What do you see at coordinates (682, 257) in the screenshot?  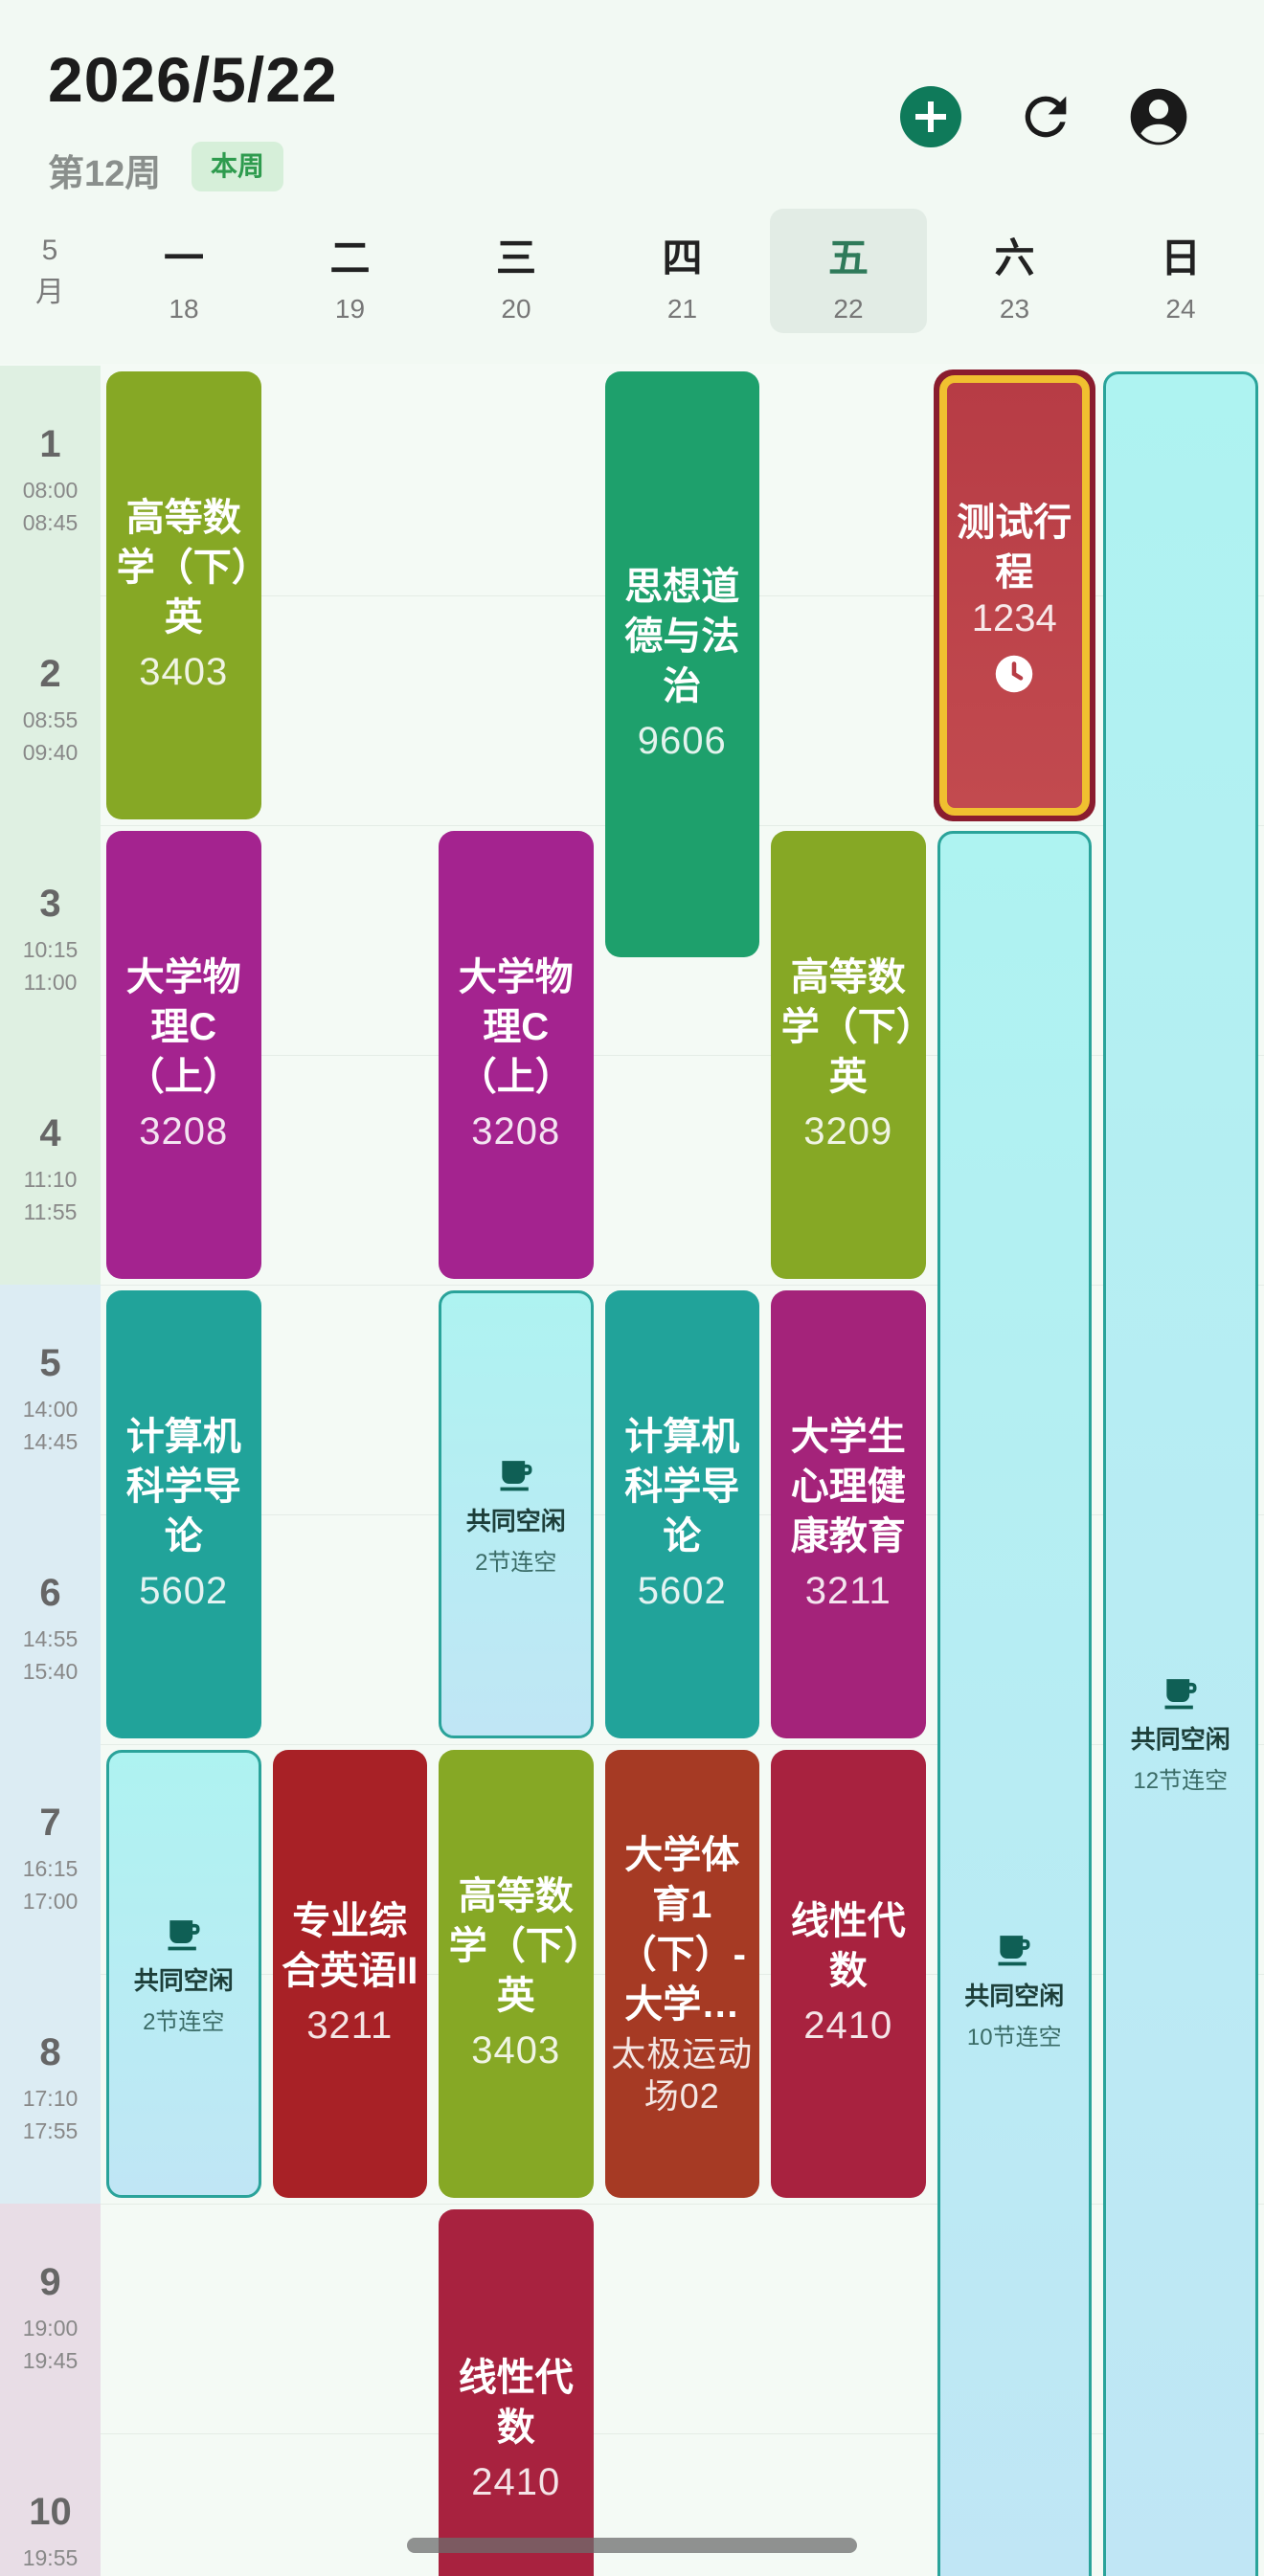 I see `day-name: 四` at bounding box center [682, 257].